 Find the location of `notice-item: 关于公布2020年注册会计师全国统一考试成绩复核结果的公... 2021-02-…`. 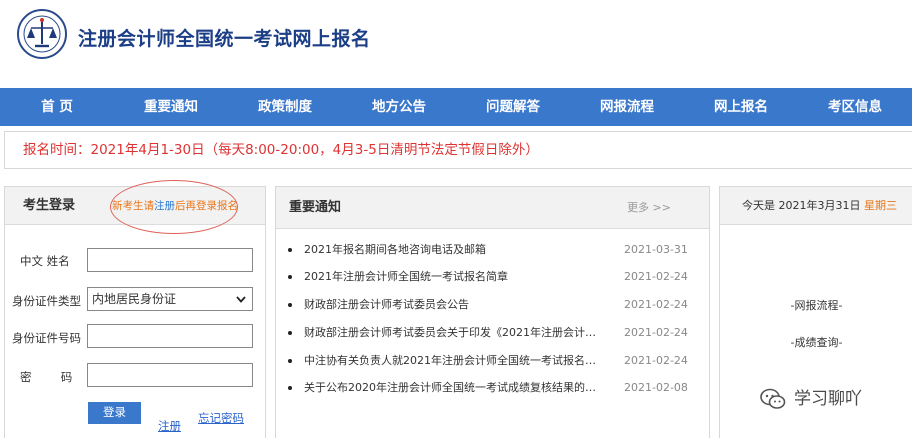

notice-item: 关于公布2020年注册会计师全国统一考试成绩复核结果的公... 2021-02-… is located at coordinates (497, 388).